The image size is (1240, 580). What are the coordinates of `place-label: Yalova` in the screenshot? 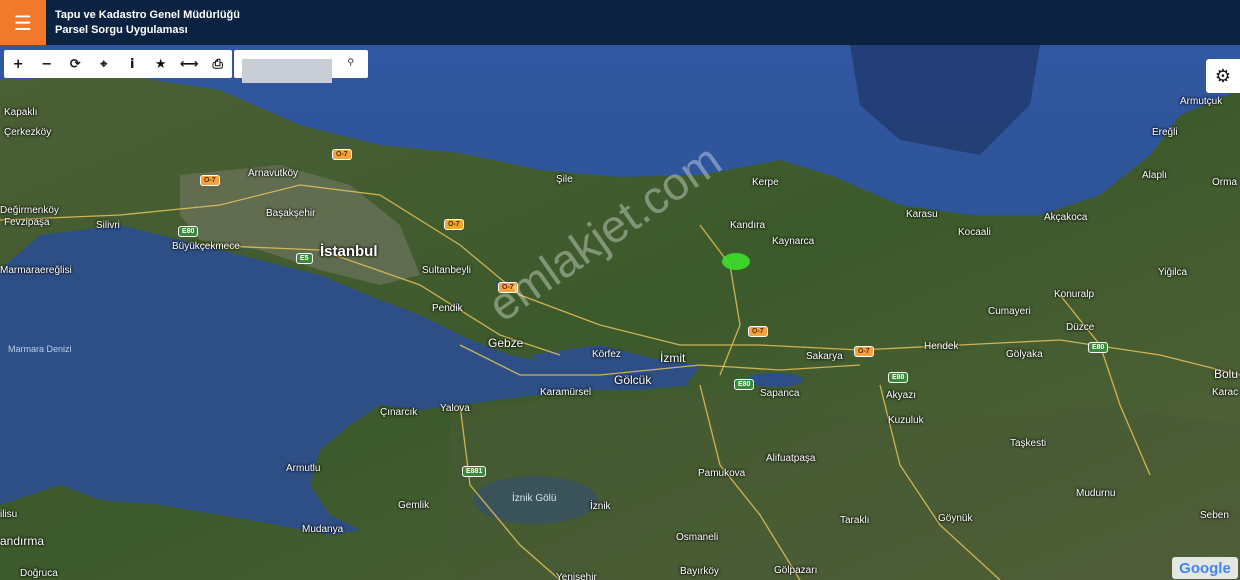 It's located at (455, 408).